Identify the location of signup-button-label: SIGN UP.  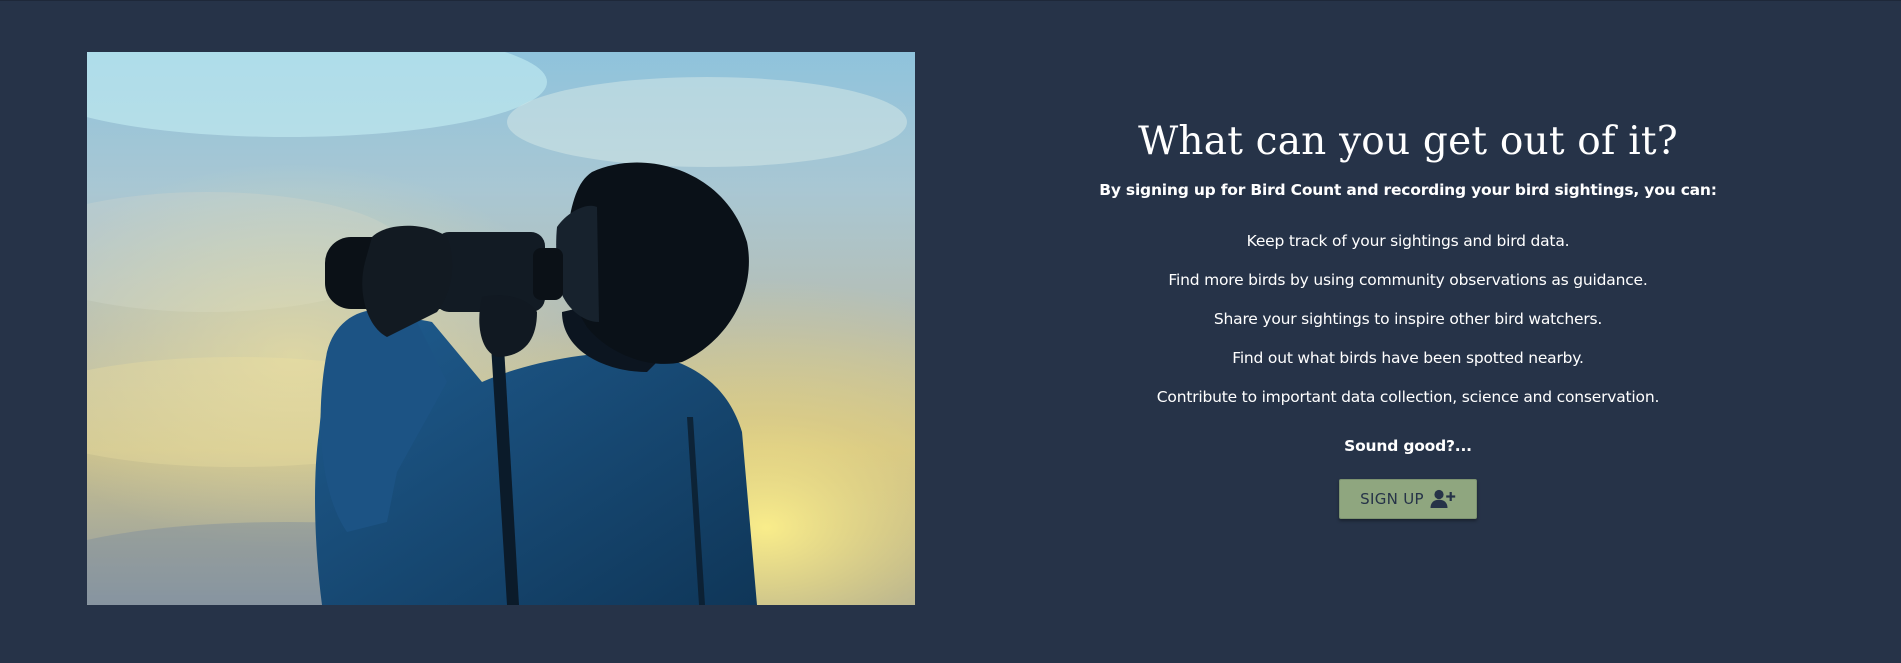
(1392, 498).